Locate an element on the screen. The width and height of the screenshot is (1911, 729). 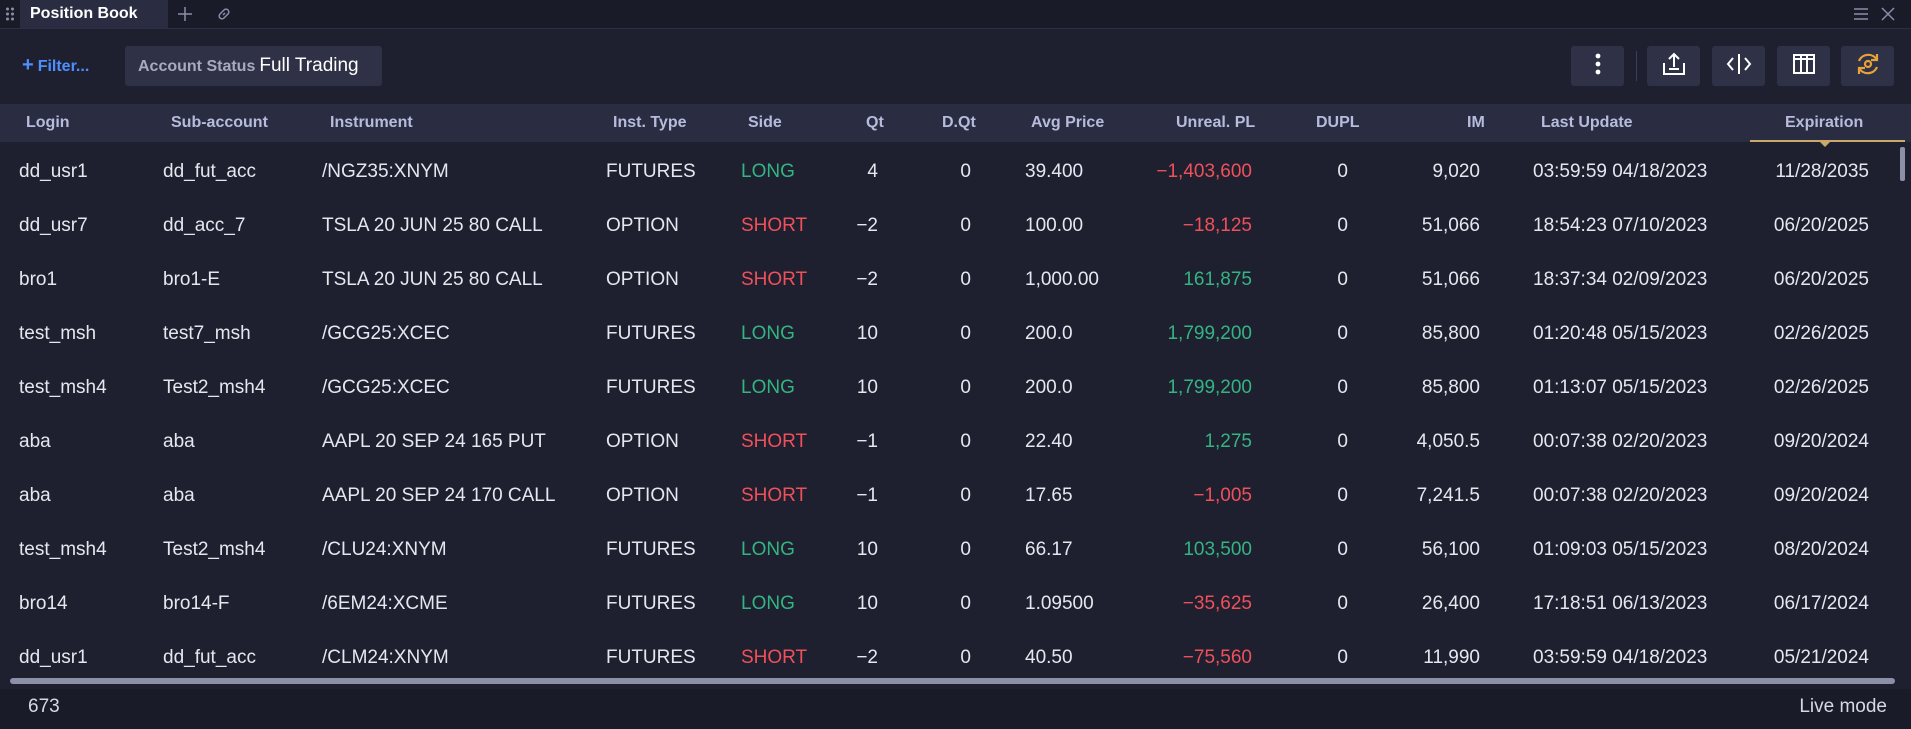
cell-im: 51,066 is located at coordinates (1450, 225).